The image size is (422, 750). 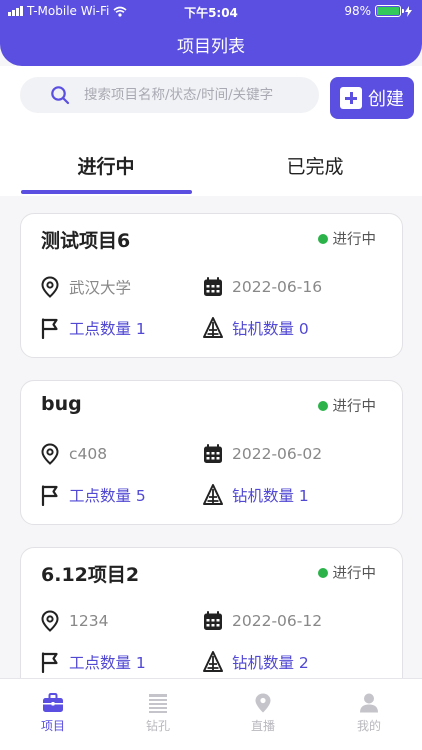 I want to click on tabbar-label: 我的, so click(x=368, y=726).